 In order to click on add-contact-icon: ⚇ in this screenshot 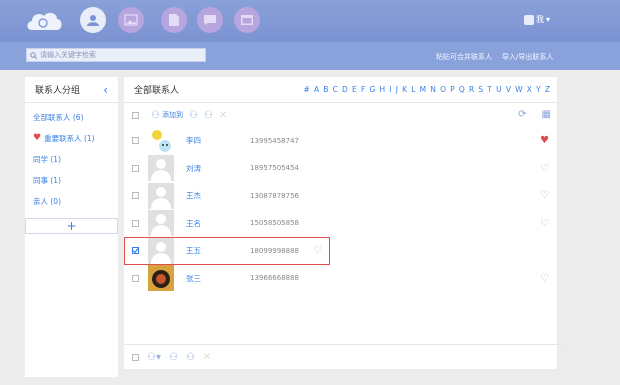, I will do `click(155, 115)`.